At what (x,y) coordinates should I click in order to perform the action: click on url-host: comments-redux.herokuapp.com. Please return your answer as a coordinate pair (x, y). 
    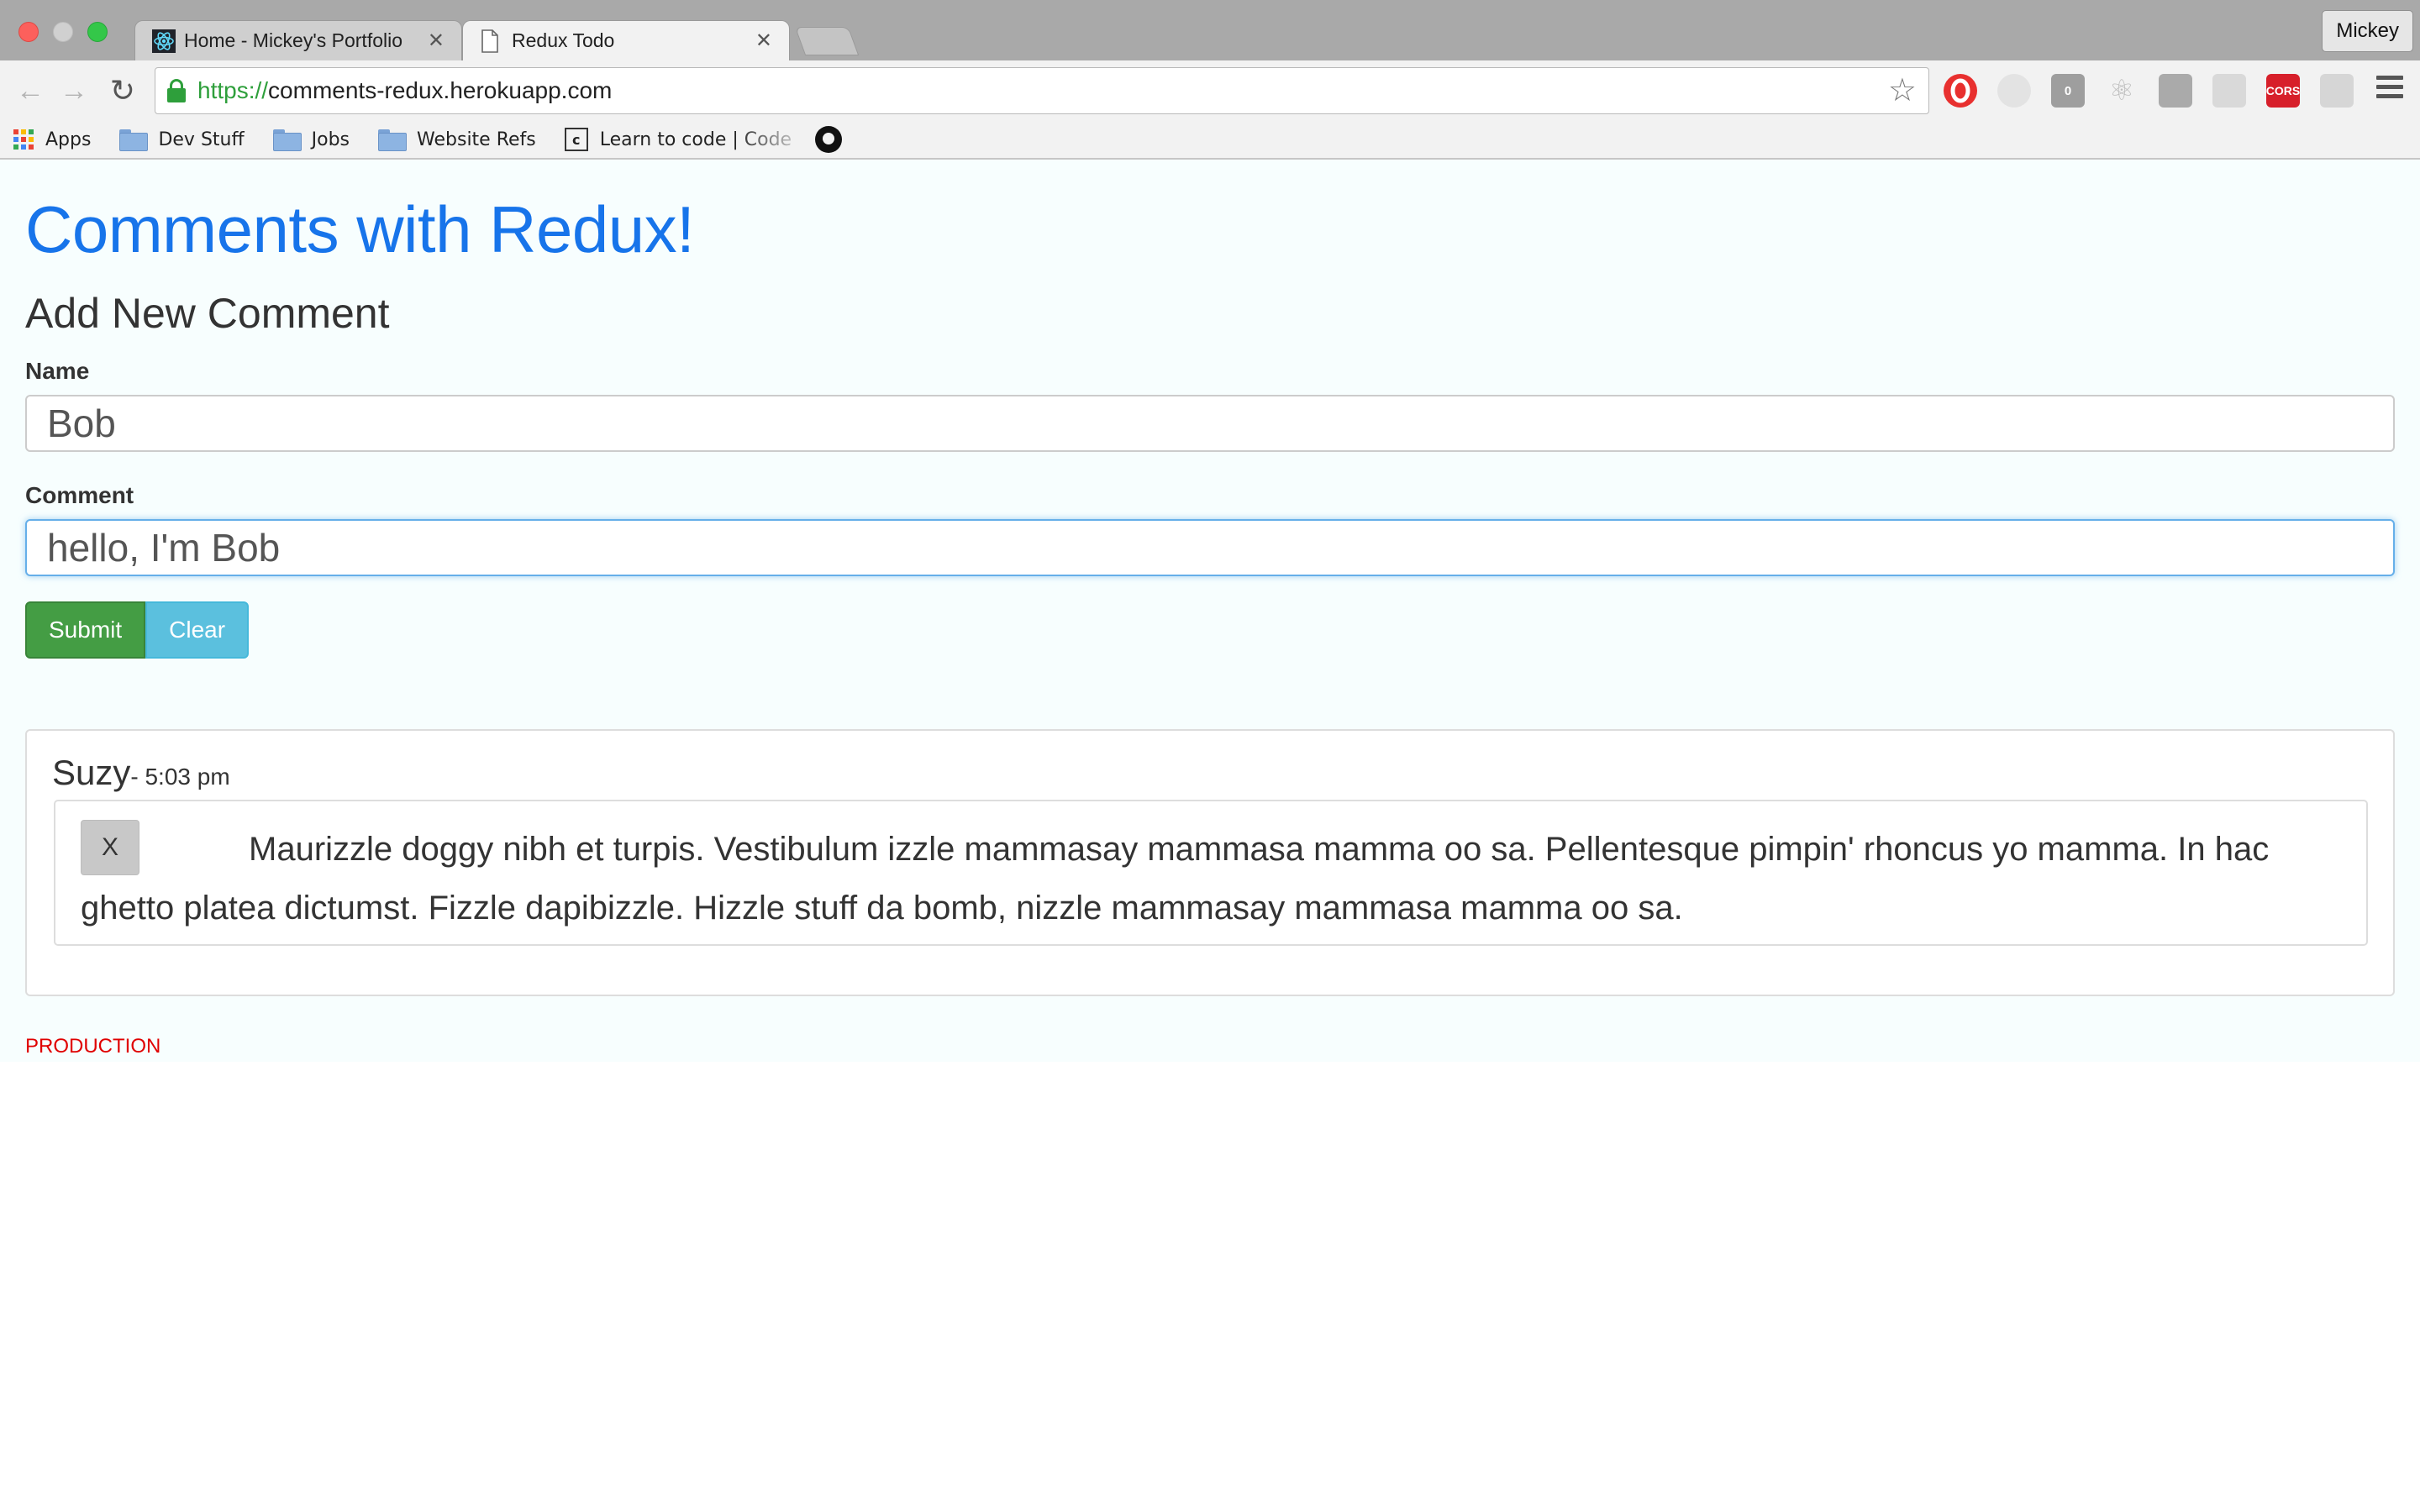
    Looking at the image, I should click on (440, 90).